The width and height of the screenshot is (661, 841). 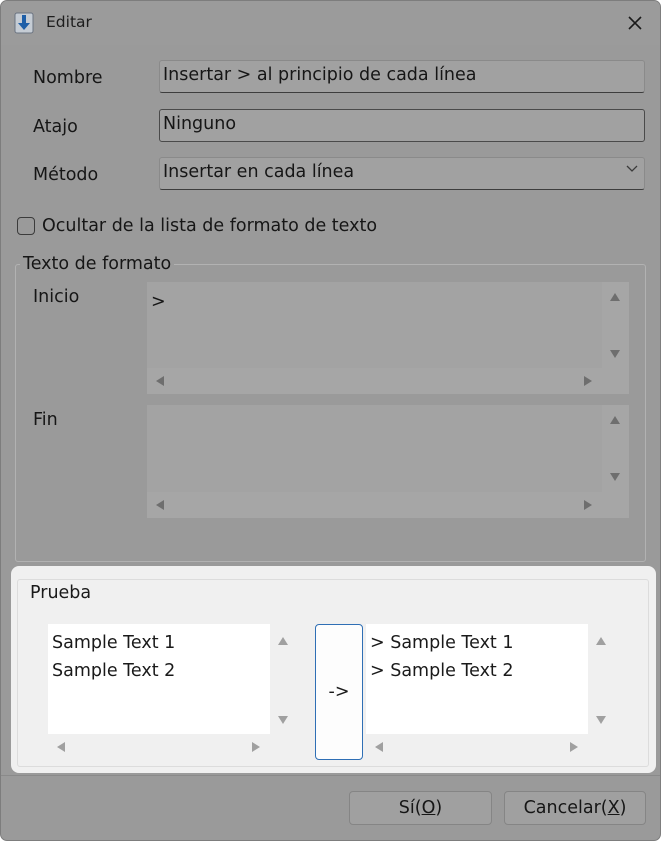 I want to click on close-button, so click(x=635, y=23).